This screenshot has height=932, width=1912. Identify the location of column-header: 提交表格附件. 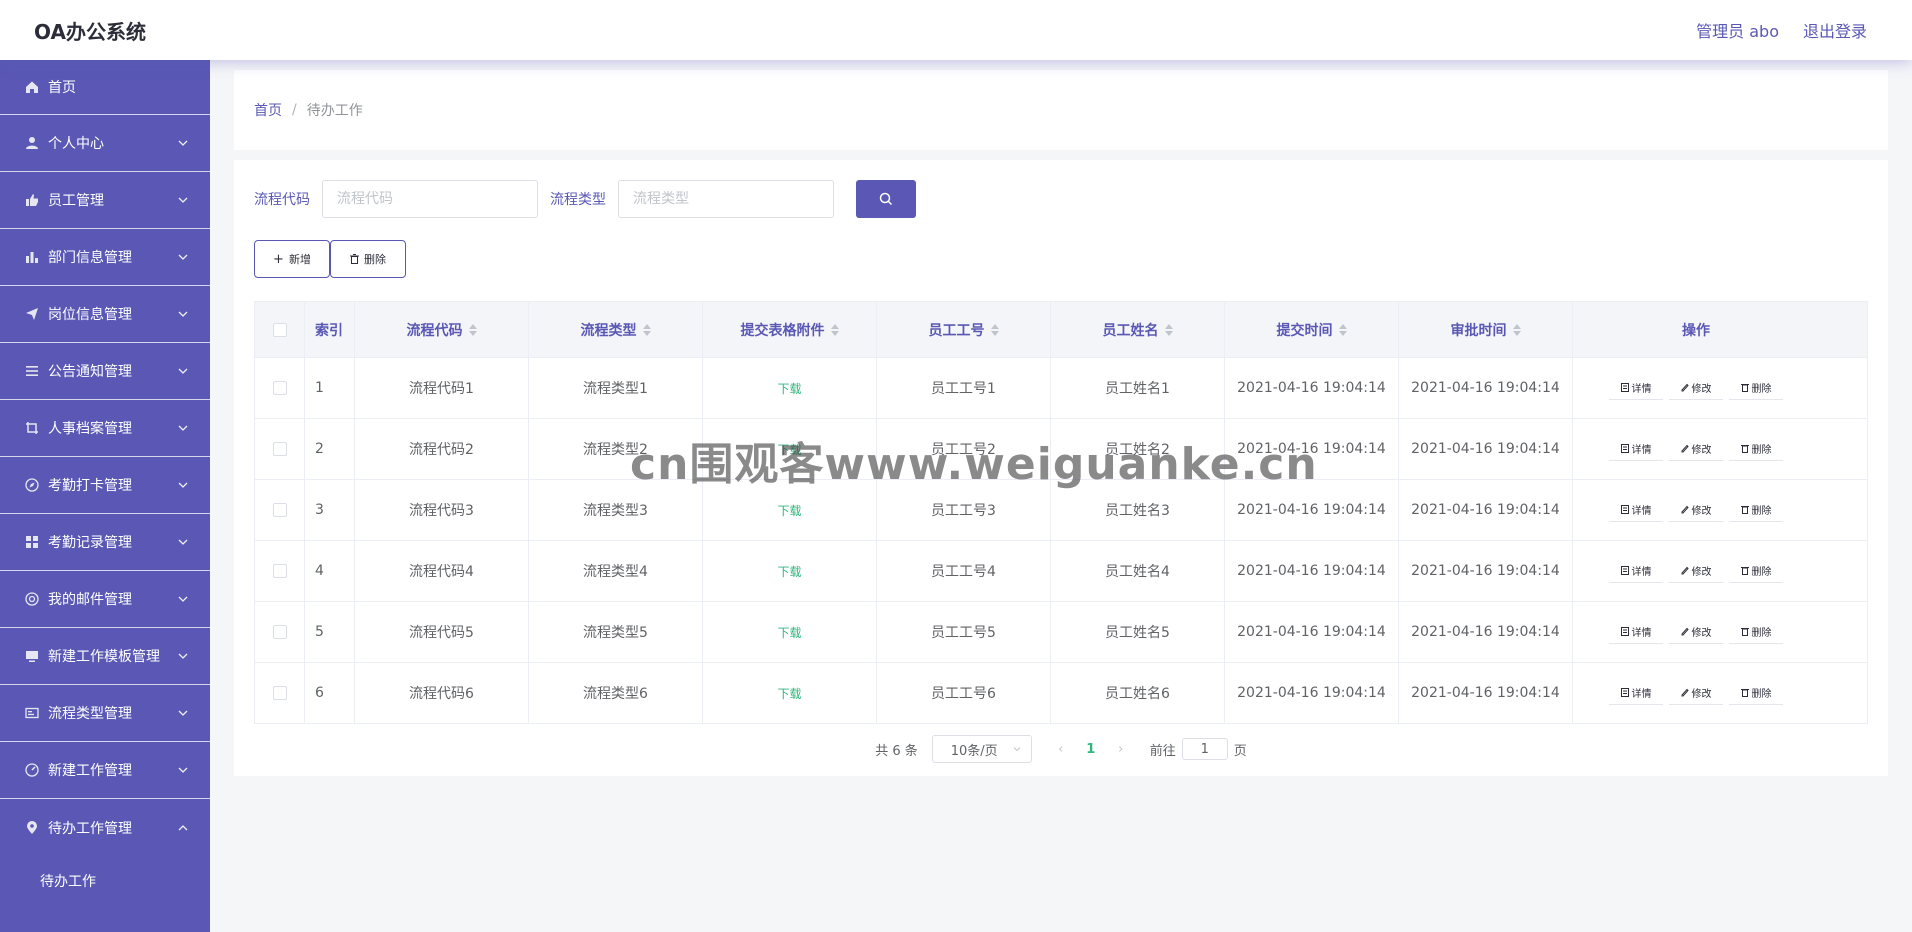
(790, 329).